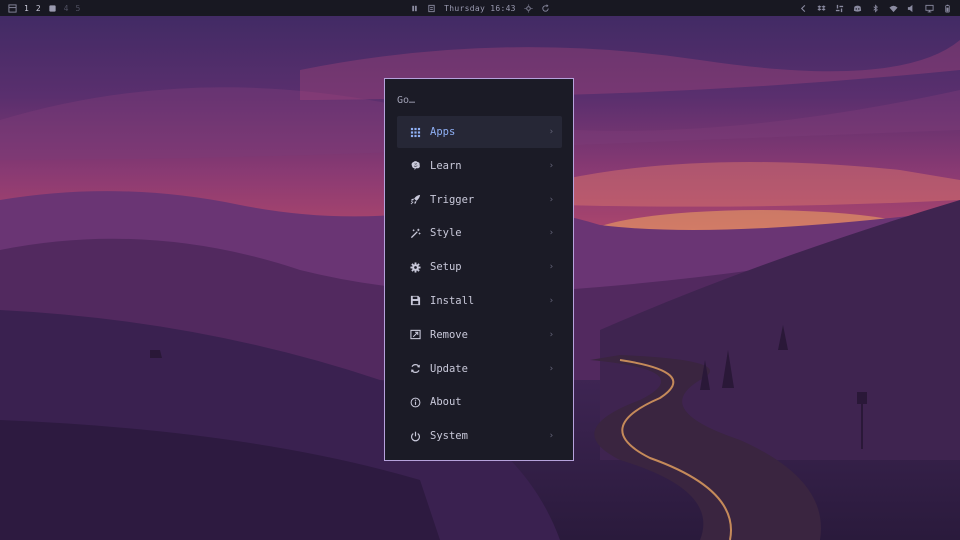  I want to click on info-icon, so click(415, 402).